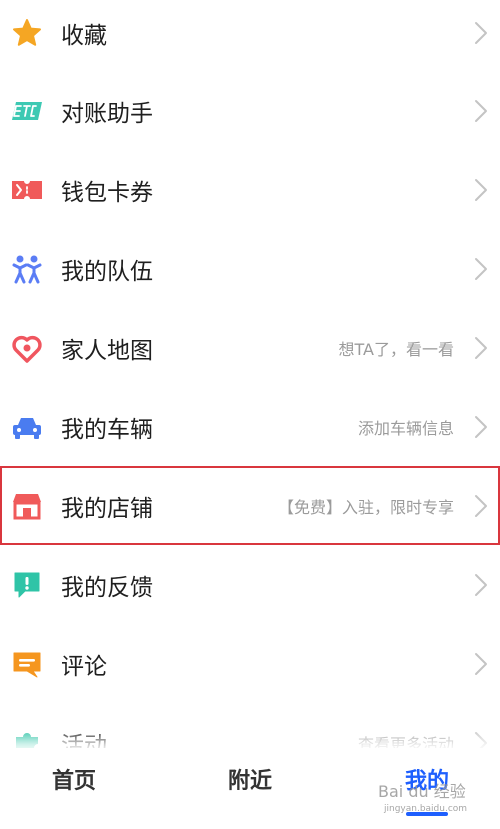 The image size is (500, 829). What do you see at coordinates (250, 584) in the screenshot?
I see `menu-item-my-feedback: 我的反馈` at bounding box center [250, 584].